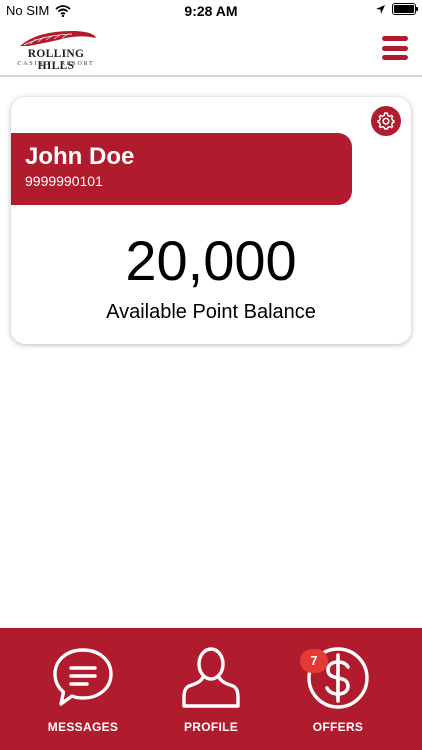  What do you see at coordinates (181, 169) in the screenshot?
I see `member-banner: John Doe 9999990101` at bounding box center [181, 169].